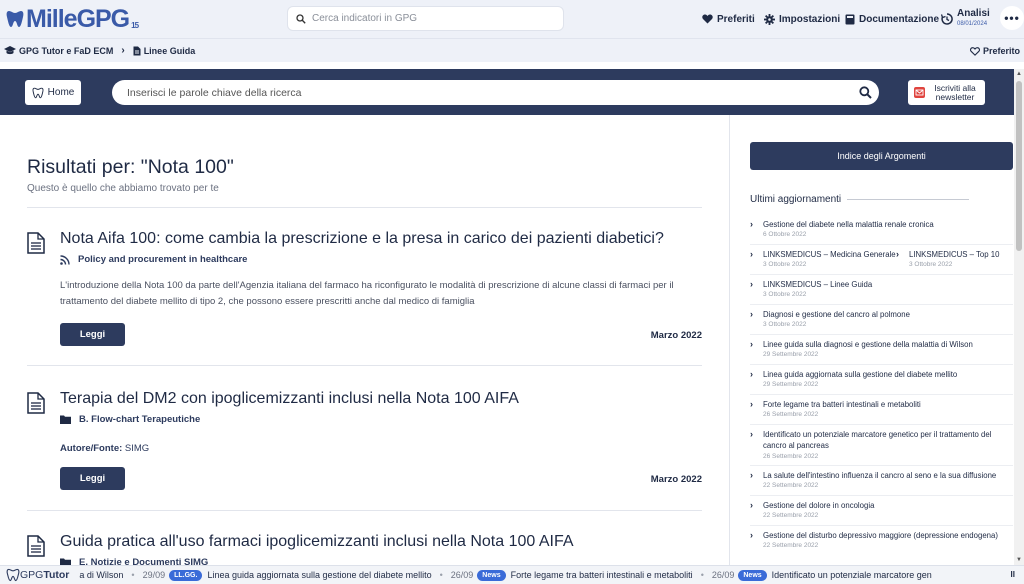 This screenshot has height=584, width=1024. I want to click on breadcrumb-gpg-tutor: GPG Tutor e FaD ECM, so click(58, 51).